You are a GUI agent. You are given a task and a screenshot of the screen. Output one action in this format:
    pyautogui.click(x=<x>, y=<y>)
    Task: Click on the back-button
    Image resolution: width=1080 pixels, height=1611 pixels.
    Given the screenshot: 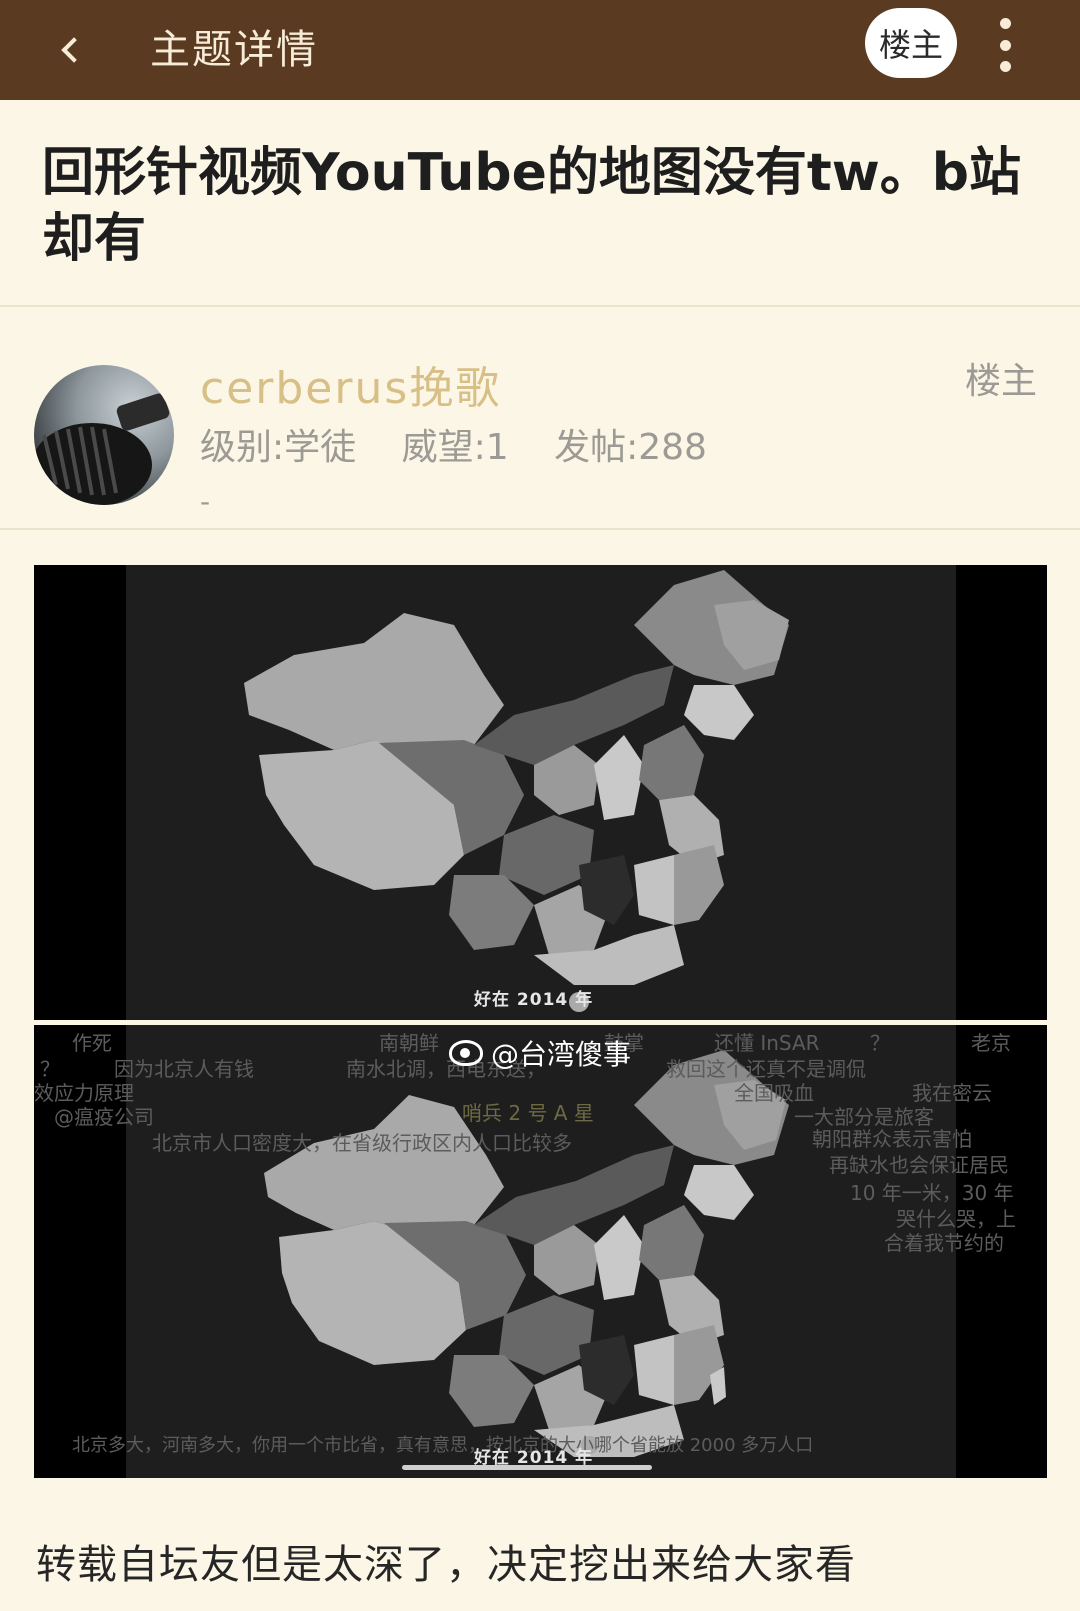 What is the action you would take?
    pyautogui.click(x=70, y=50)
    